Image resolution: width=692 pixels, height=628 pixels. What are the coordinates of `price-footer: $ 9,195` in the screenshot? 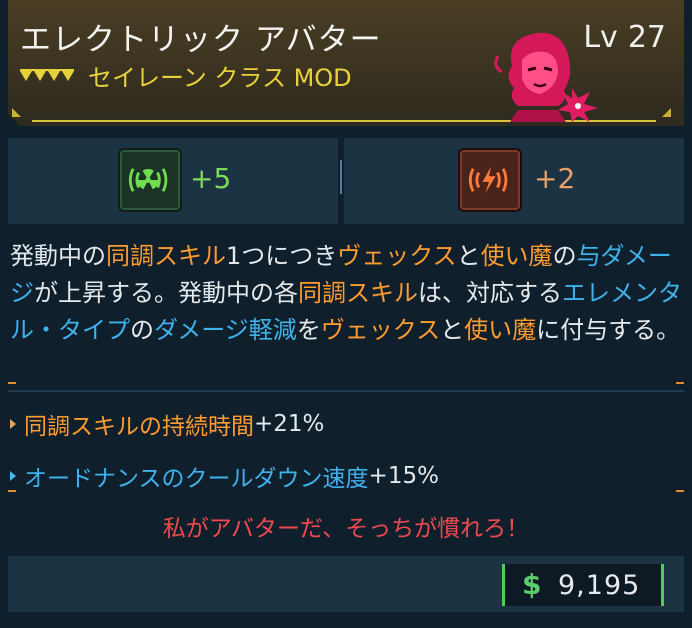 It's located at (346, 584).